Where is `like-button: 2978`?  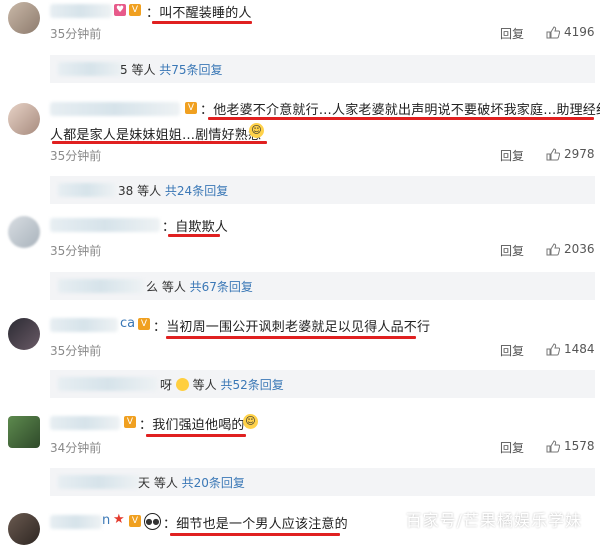 like-button: 2978 is located at coordinates (570, 154).